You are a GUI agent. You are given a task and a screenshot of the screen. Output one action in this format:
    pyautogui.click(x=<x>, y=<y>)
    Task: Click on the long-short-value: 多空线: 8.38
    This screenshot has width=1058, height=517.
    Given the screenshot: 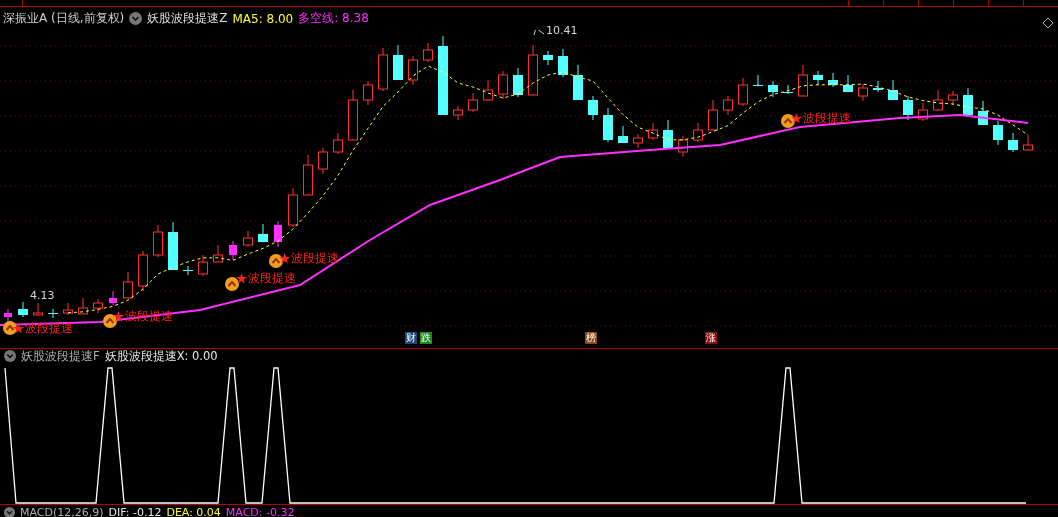 What is the action you would take?
    pyautogui.click(x=333, y=18)
    